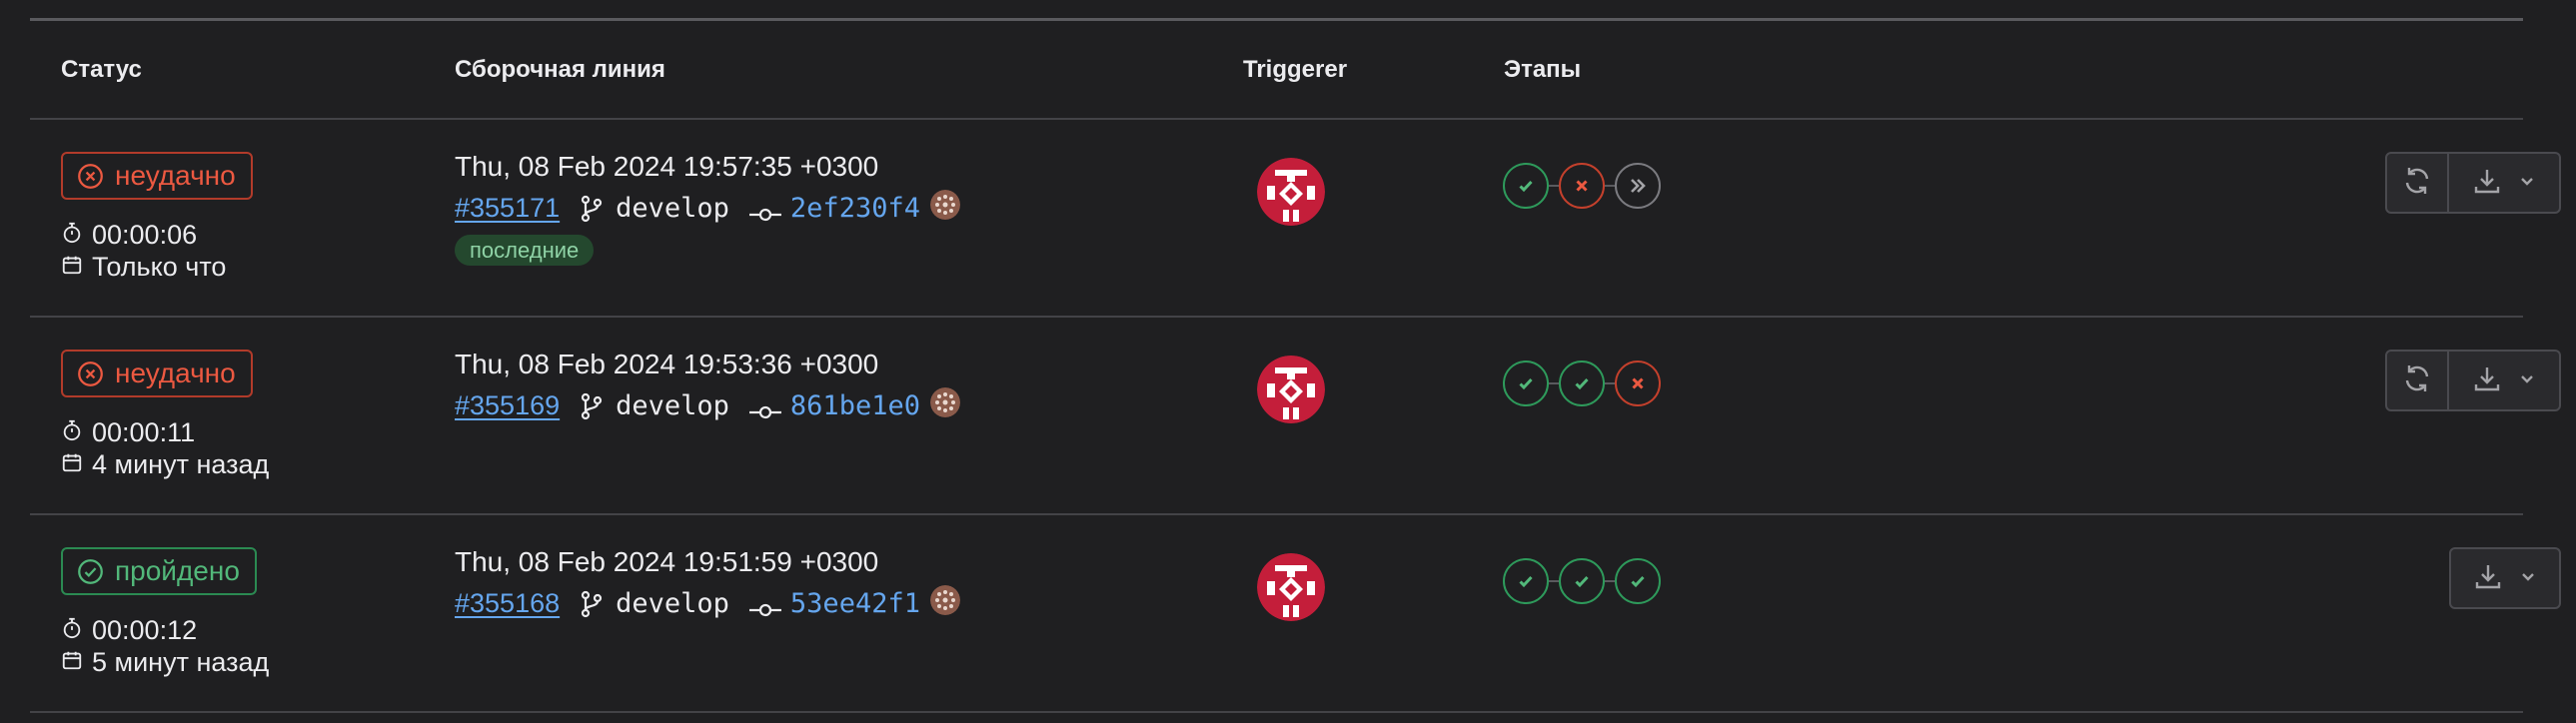 Image resolution: width=2576 pixels, height=723 pixels. I want to click on finished-value: 5 минут назад, so click(181, 662).